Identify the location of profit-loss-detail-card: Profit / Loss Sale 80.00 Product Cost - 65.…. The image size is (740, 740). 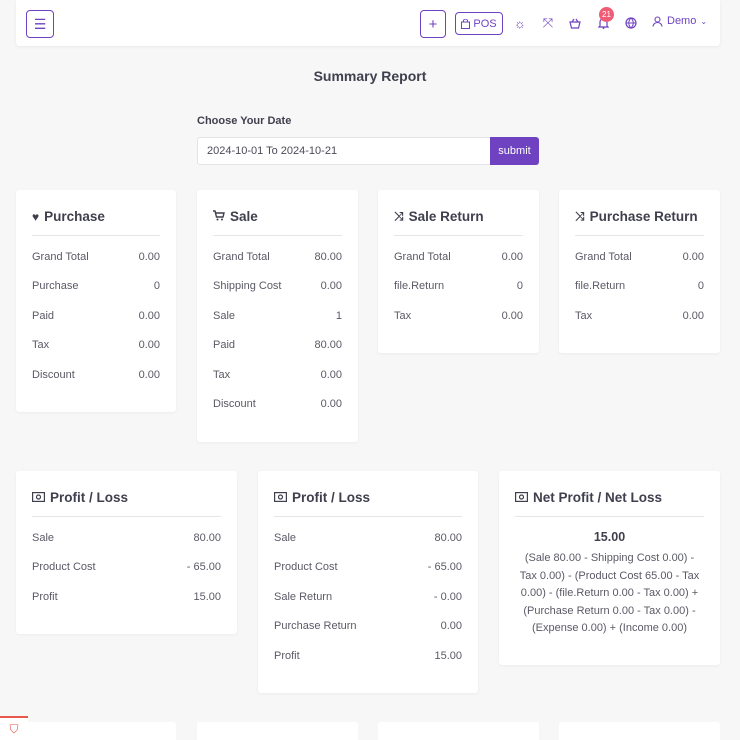
(368, 582).